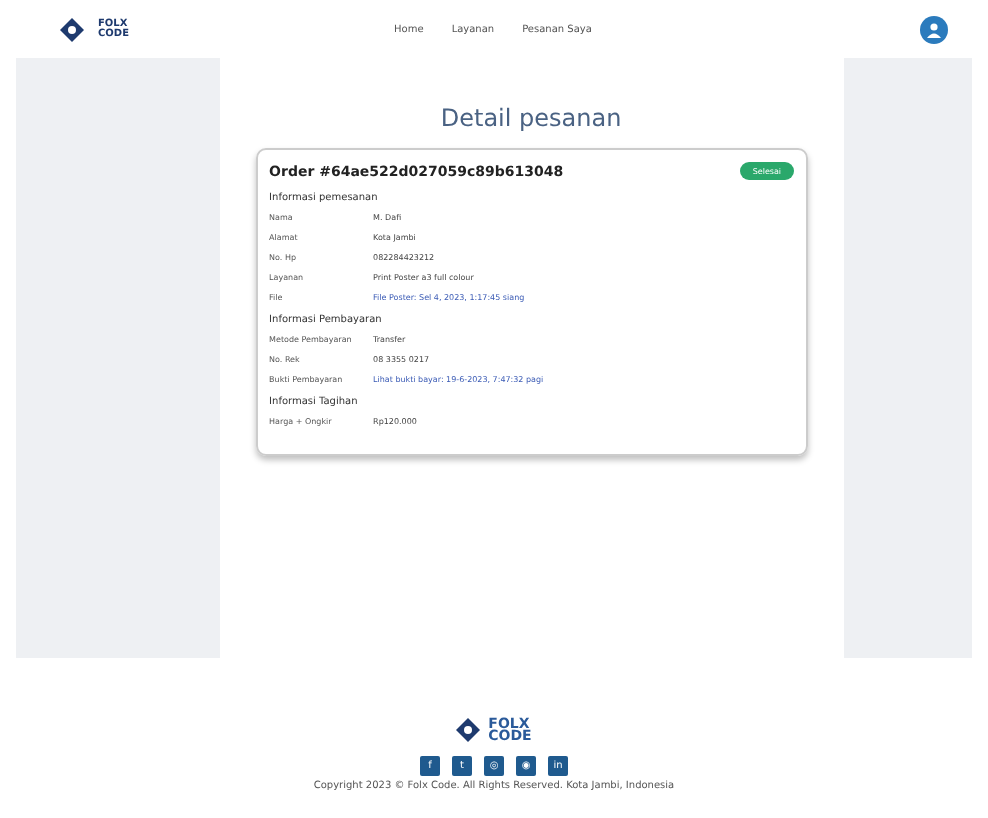  I want to click on user-avatar-icon, so click(933, 29).